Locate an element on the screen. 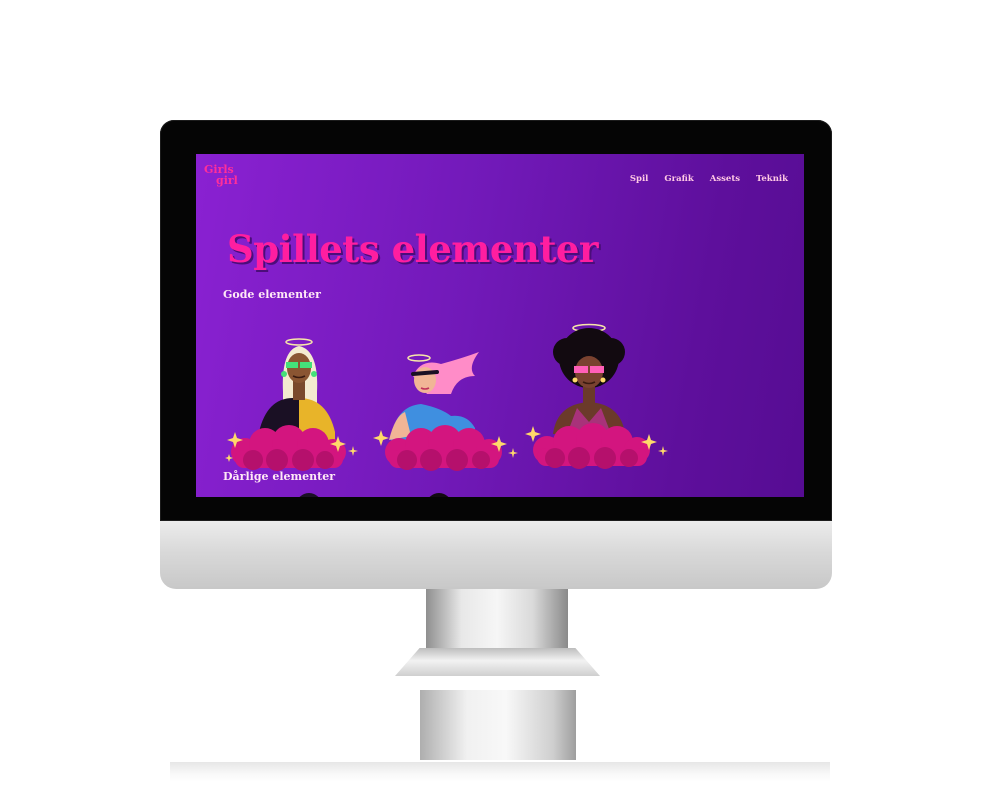 The image size is (1000, 800). monitor-stand-base is located at coordinates (497, 662).